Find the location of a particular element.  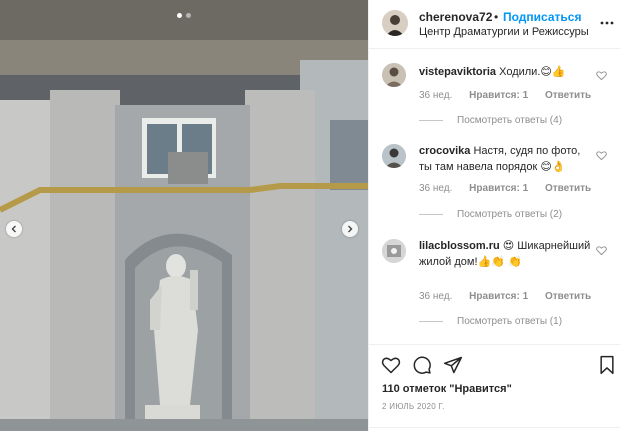

comment-username: vistepaviktoria is located at coordinates (457, 72).